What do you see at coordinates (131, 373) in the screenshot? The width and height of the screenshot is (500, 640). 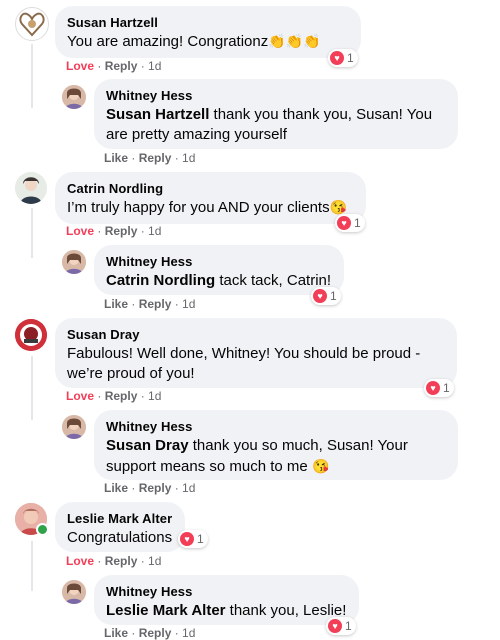 I see `comment-text: we’re proud of you!` at bounding box center [131, 373].